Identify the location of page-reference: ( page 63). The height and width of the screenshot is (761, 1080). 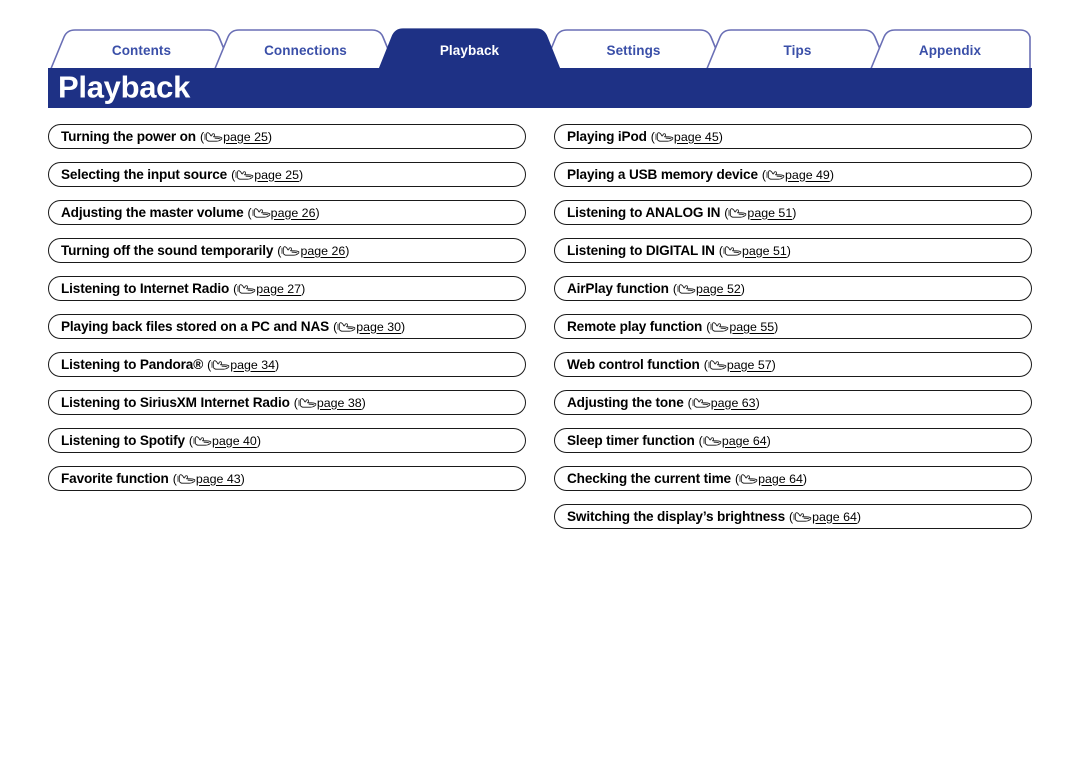
(724, 403).